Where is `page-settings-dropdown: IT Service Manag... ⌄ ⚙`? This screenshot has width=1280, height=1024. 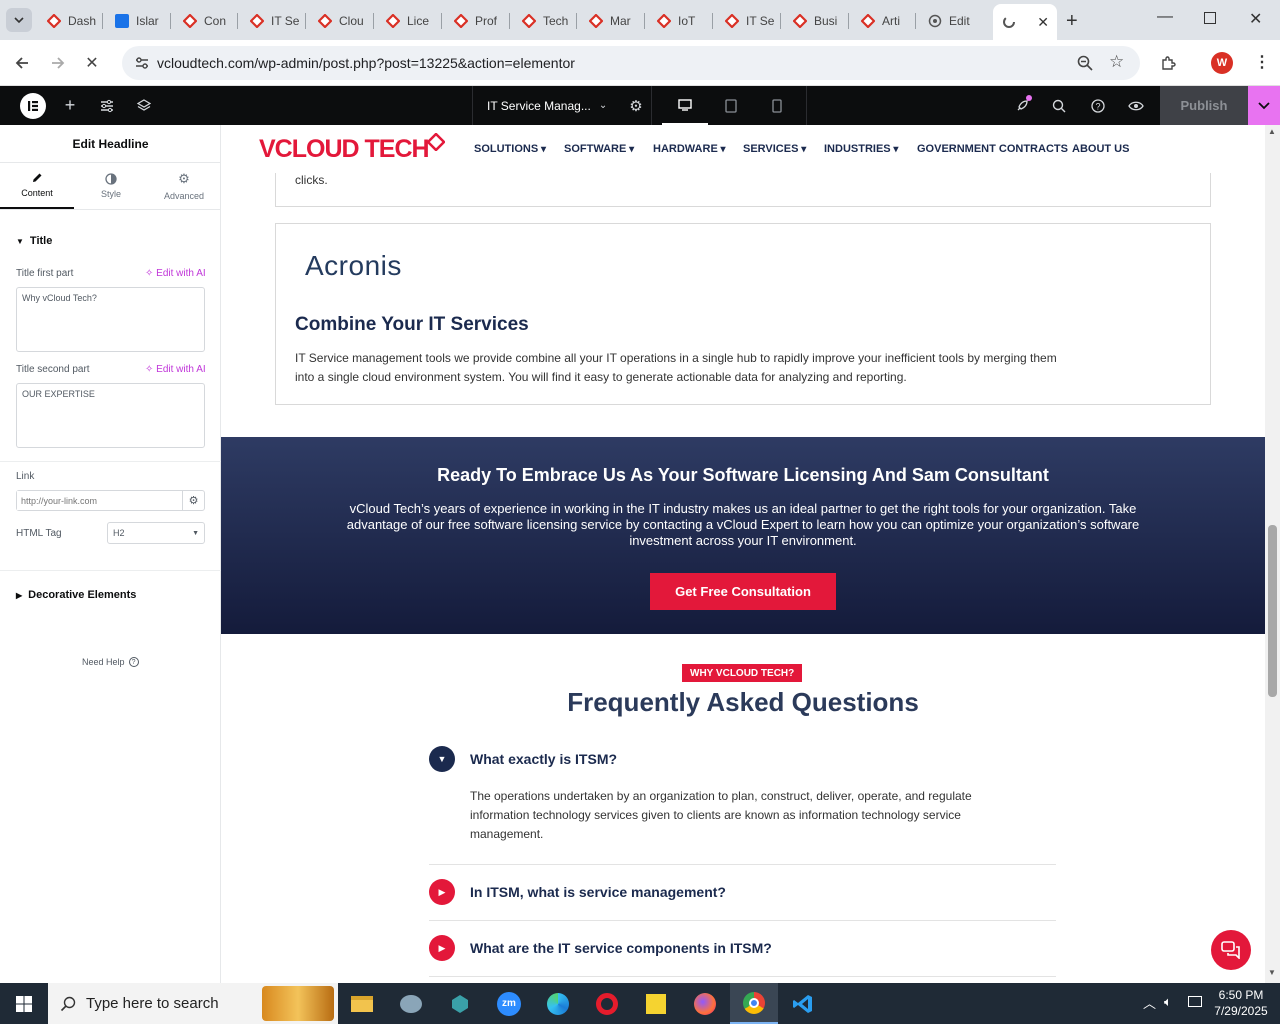 page-settings-dropdown: IT Service Manag... ⌄ ⚙ is located at coordinates (562, 105).